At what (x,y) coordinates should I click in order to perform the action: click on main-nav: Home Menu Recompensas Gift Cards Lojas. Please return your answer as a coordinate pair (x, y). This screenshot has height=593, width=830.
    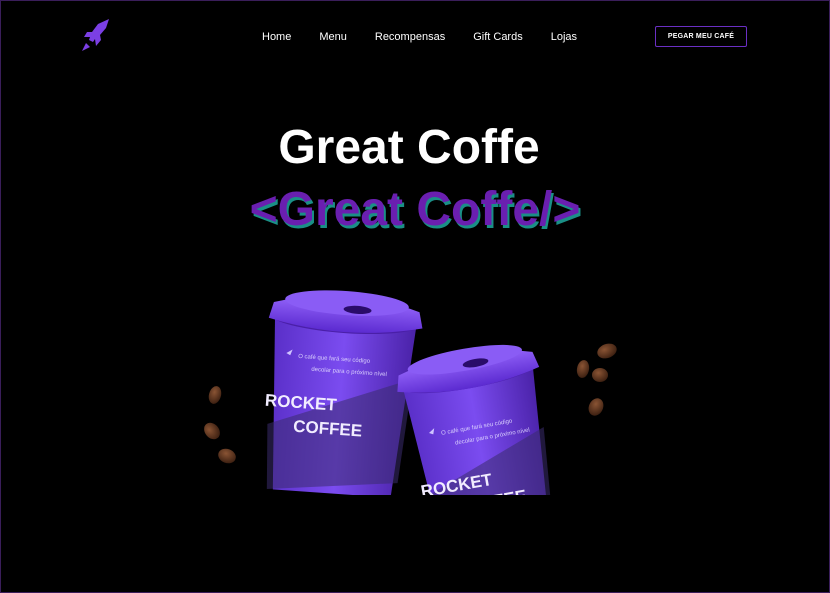
    Looking at the image, I should click on (419, 37).